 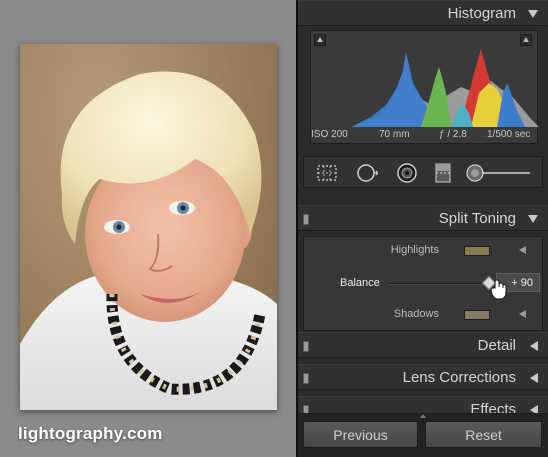 I want to click on shadows-label: Shadows, so click(x=416, y=314).